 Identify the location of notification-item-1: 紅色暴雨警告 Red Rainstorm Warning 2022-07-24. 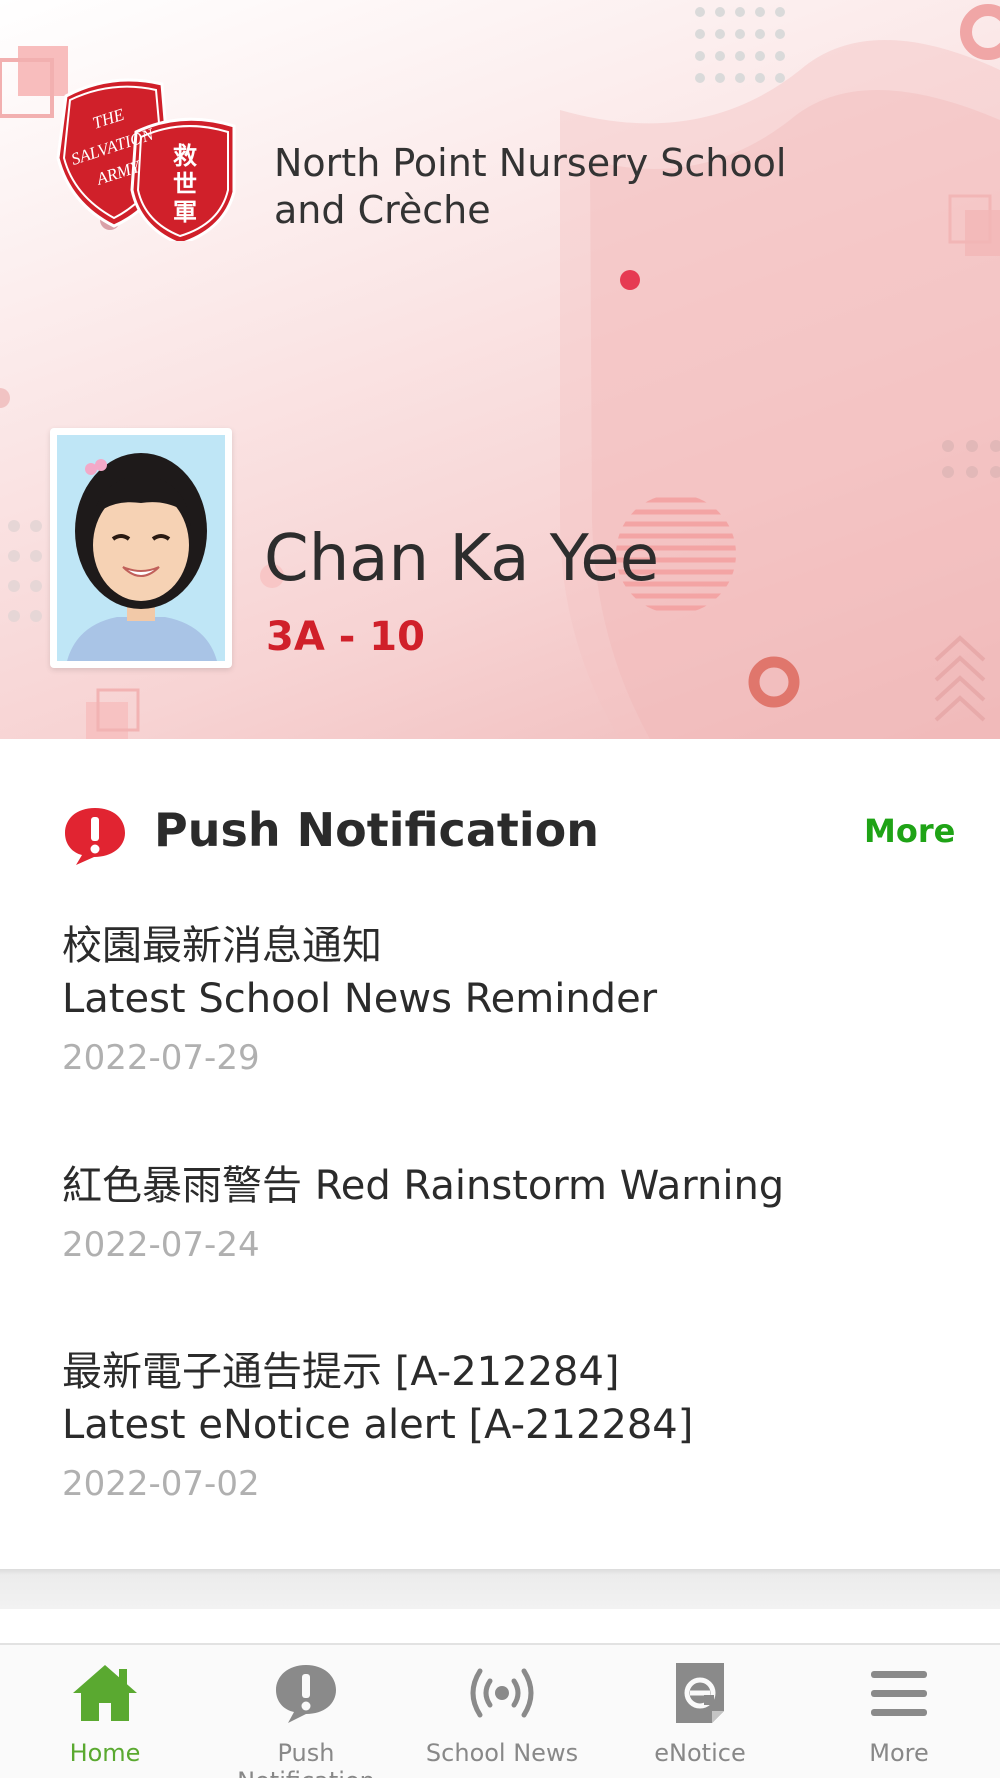
(502, 1212).